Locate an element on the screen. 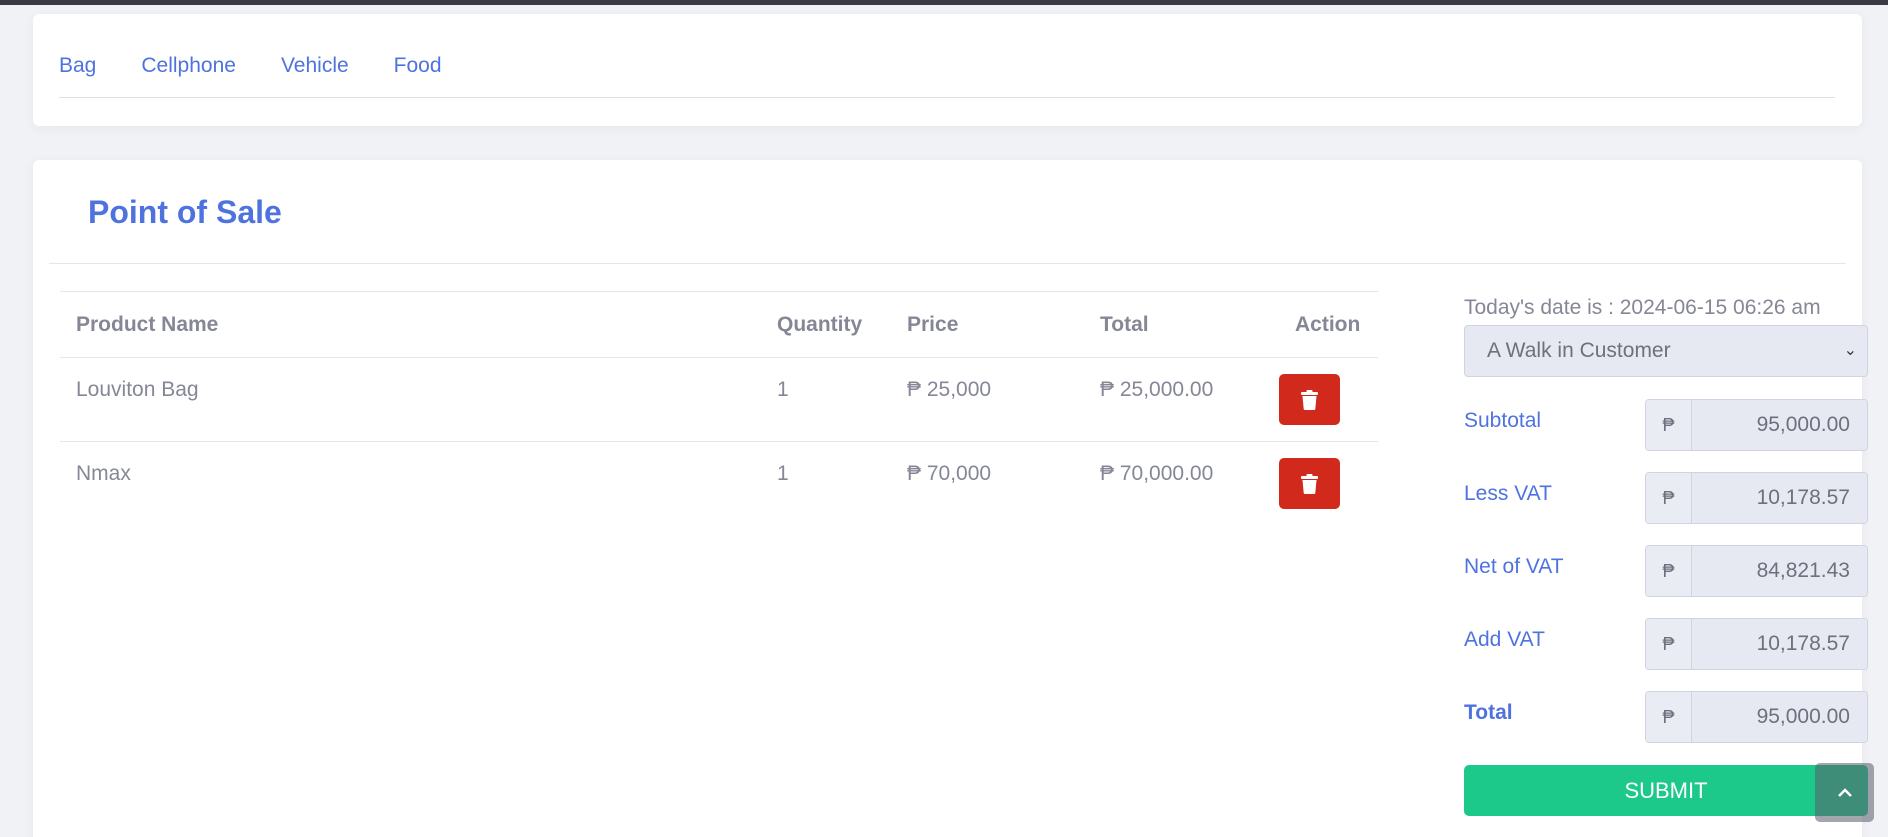 This screenshot has width=1888, height=837. subtotal-label: Subtotal is located at coordinates (1503, 420).